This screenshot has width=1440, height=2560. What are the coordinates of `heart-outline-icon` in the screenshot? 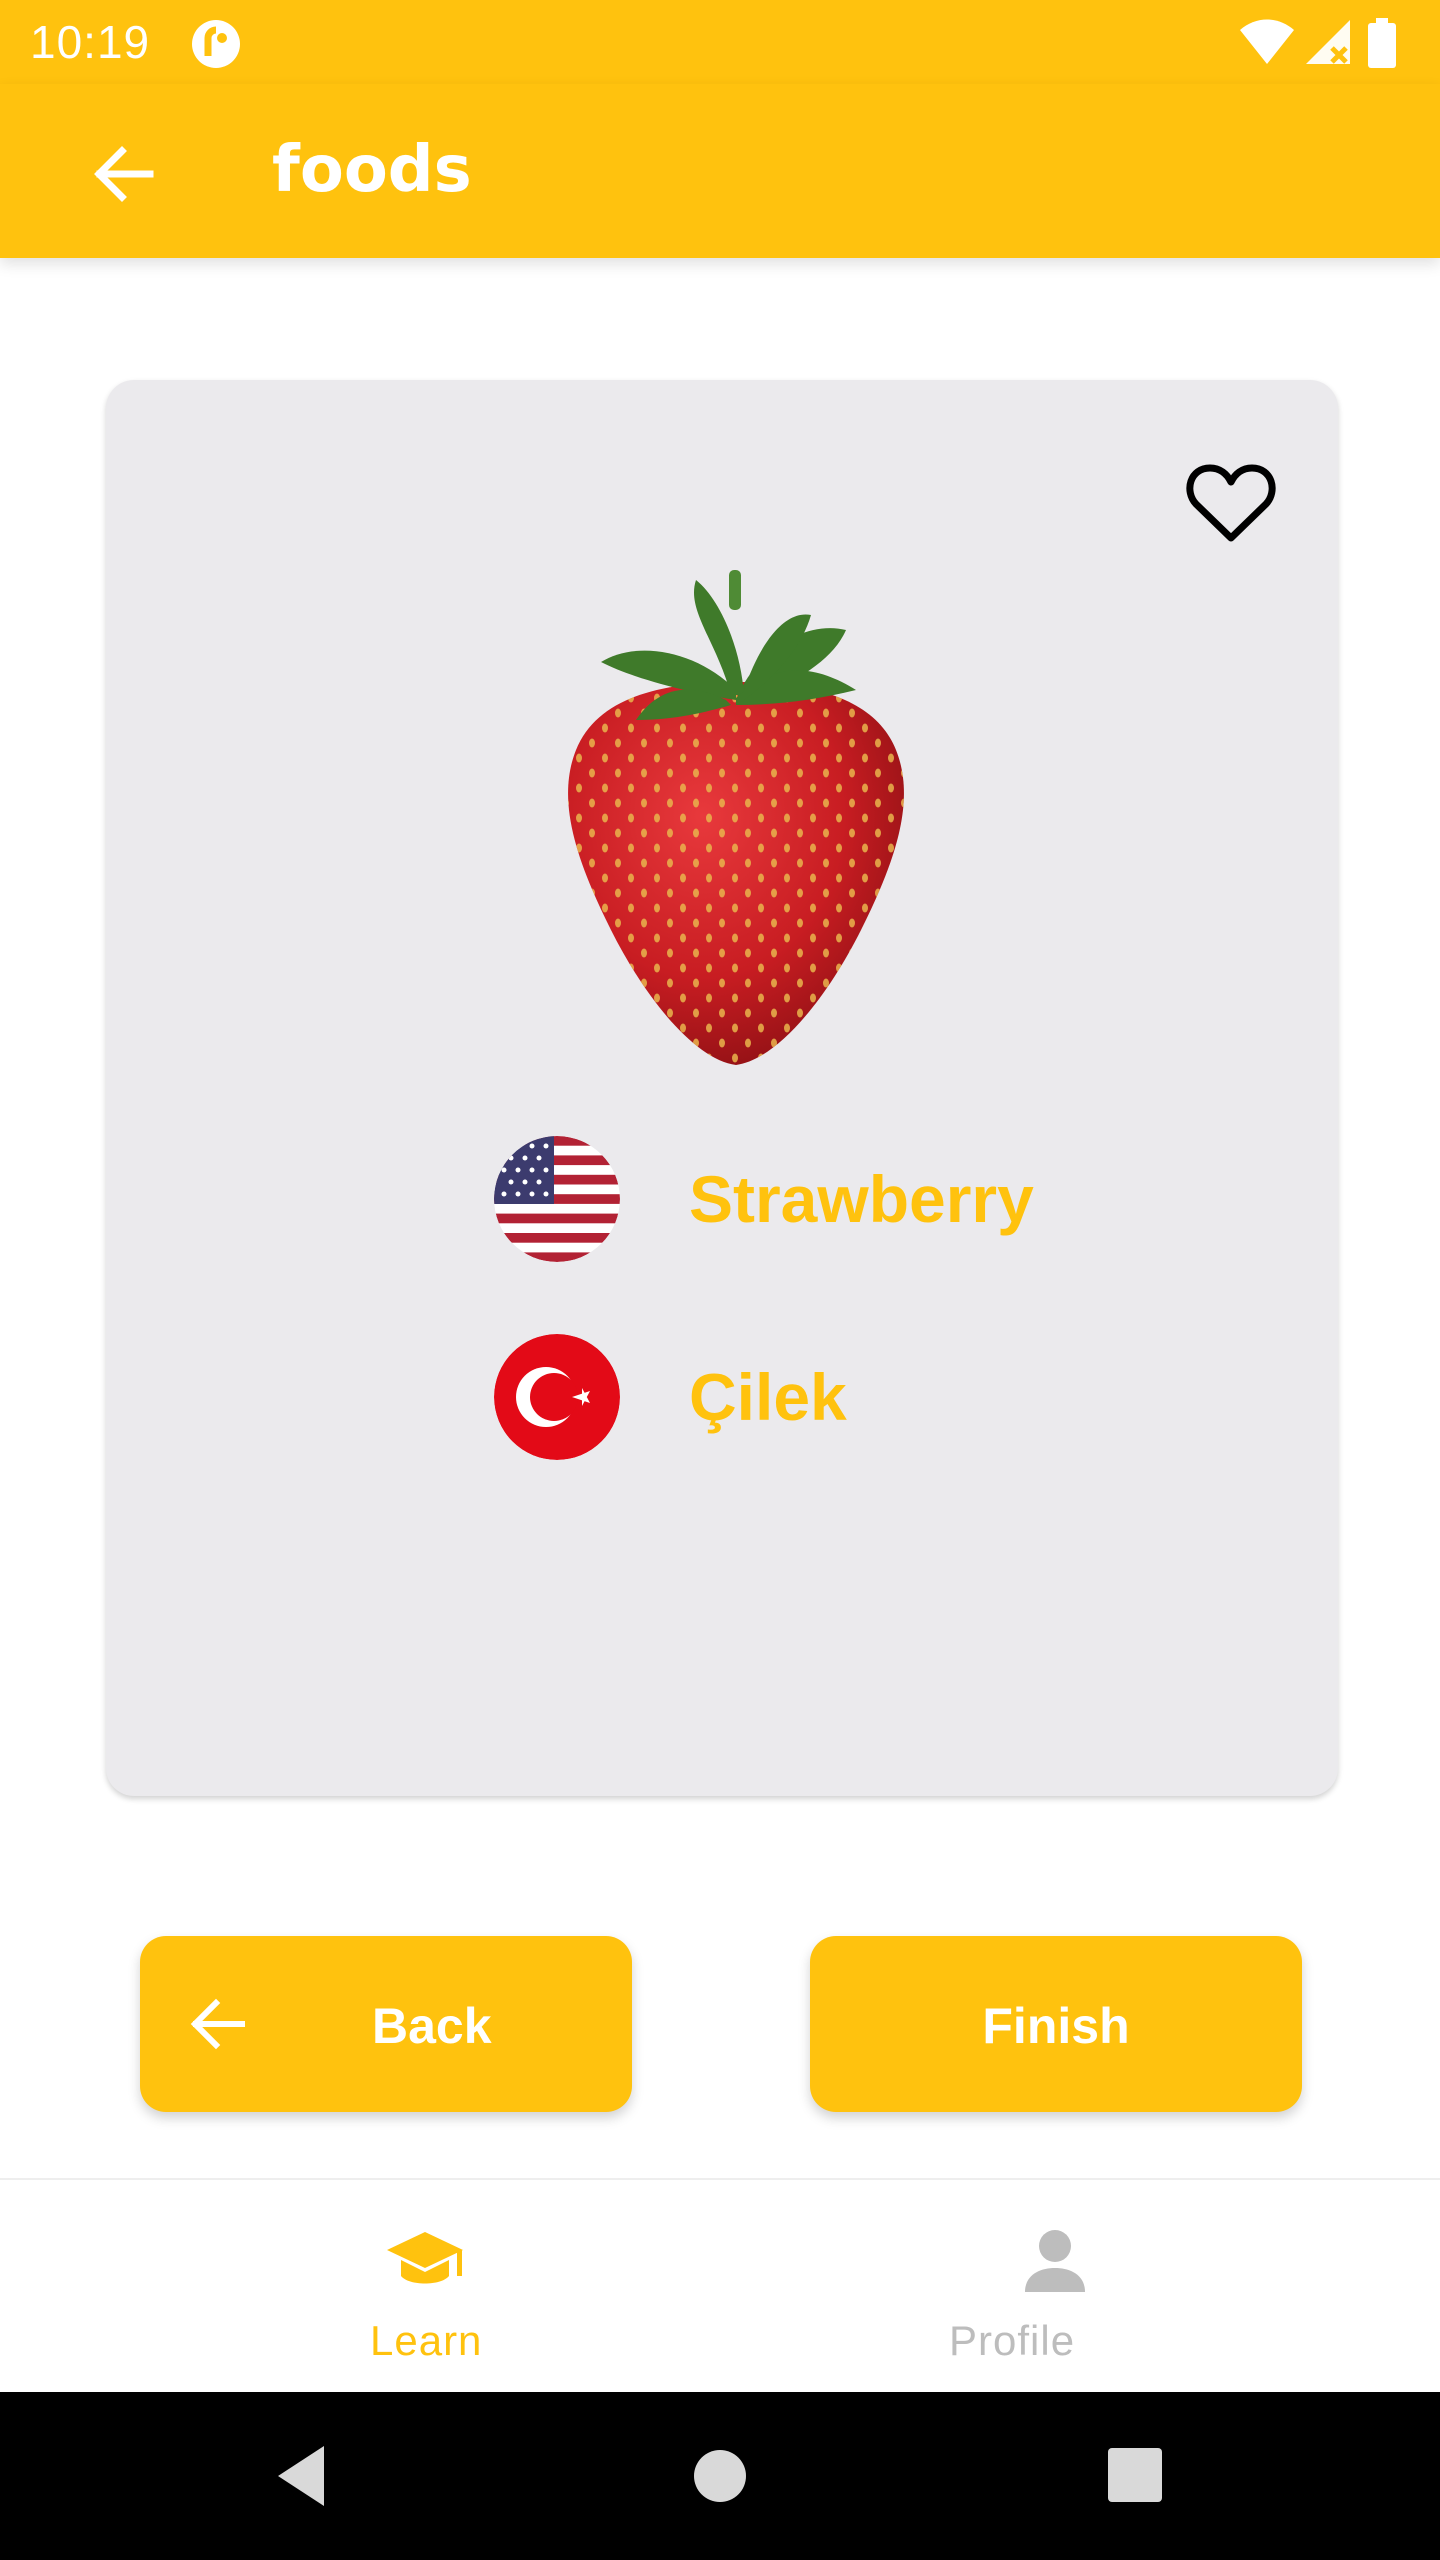 It's located at (1231, 502).